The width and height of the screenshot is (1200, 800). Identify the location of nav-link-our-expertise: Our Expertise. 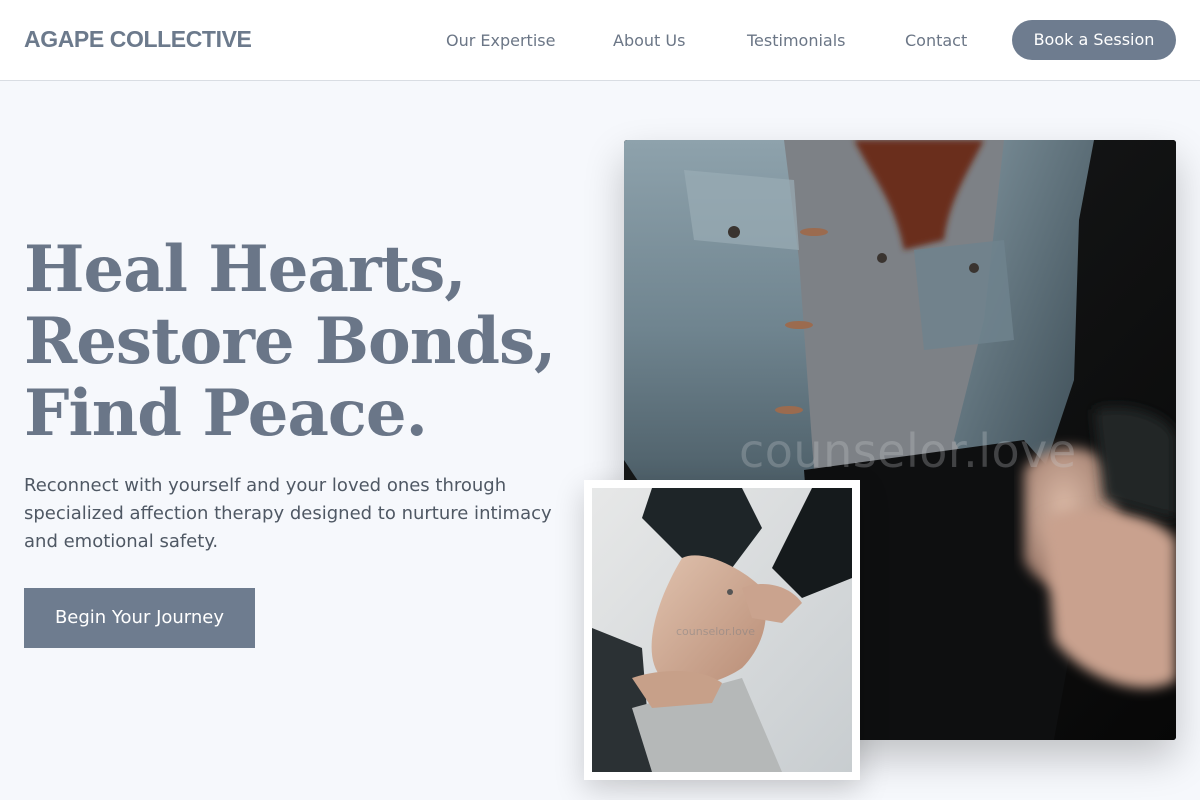
(500, 40).